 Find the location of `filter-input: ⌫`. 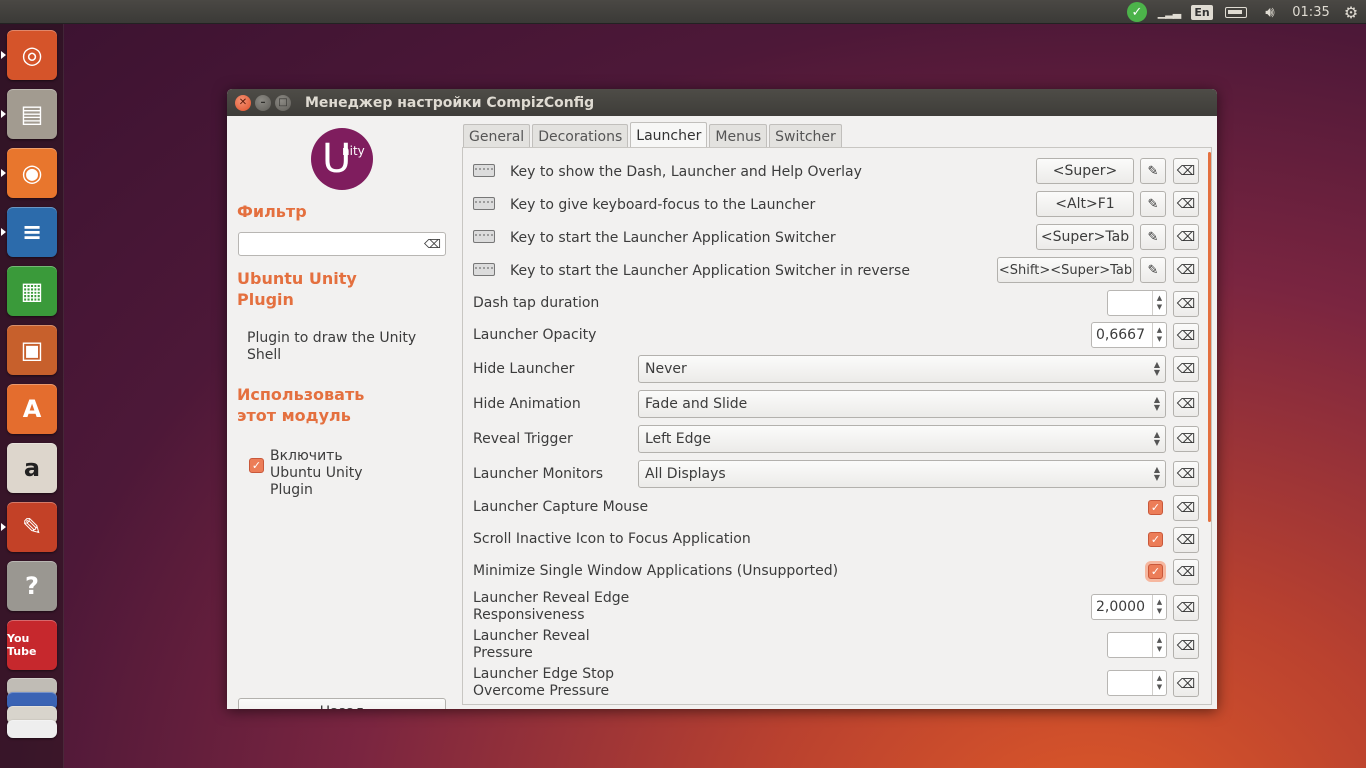

filter-input: ⌫ is located at coordinates (342, 244).